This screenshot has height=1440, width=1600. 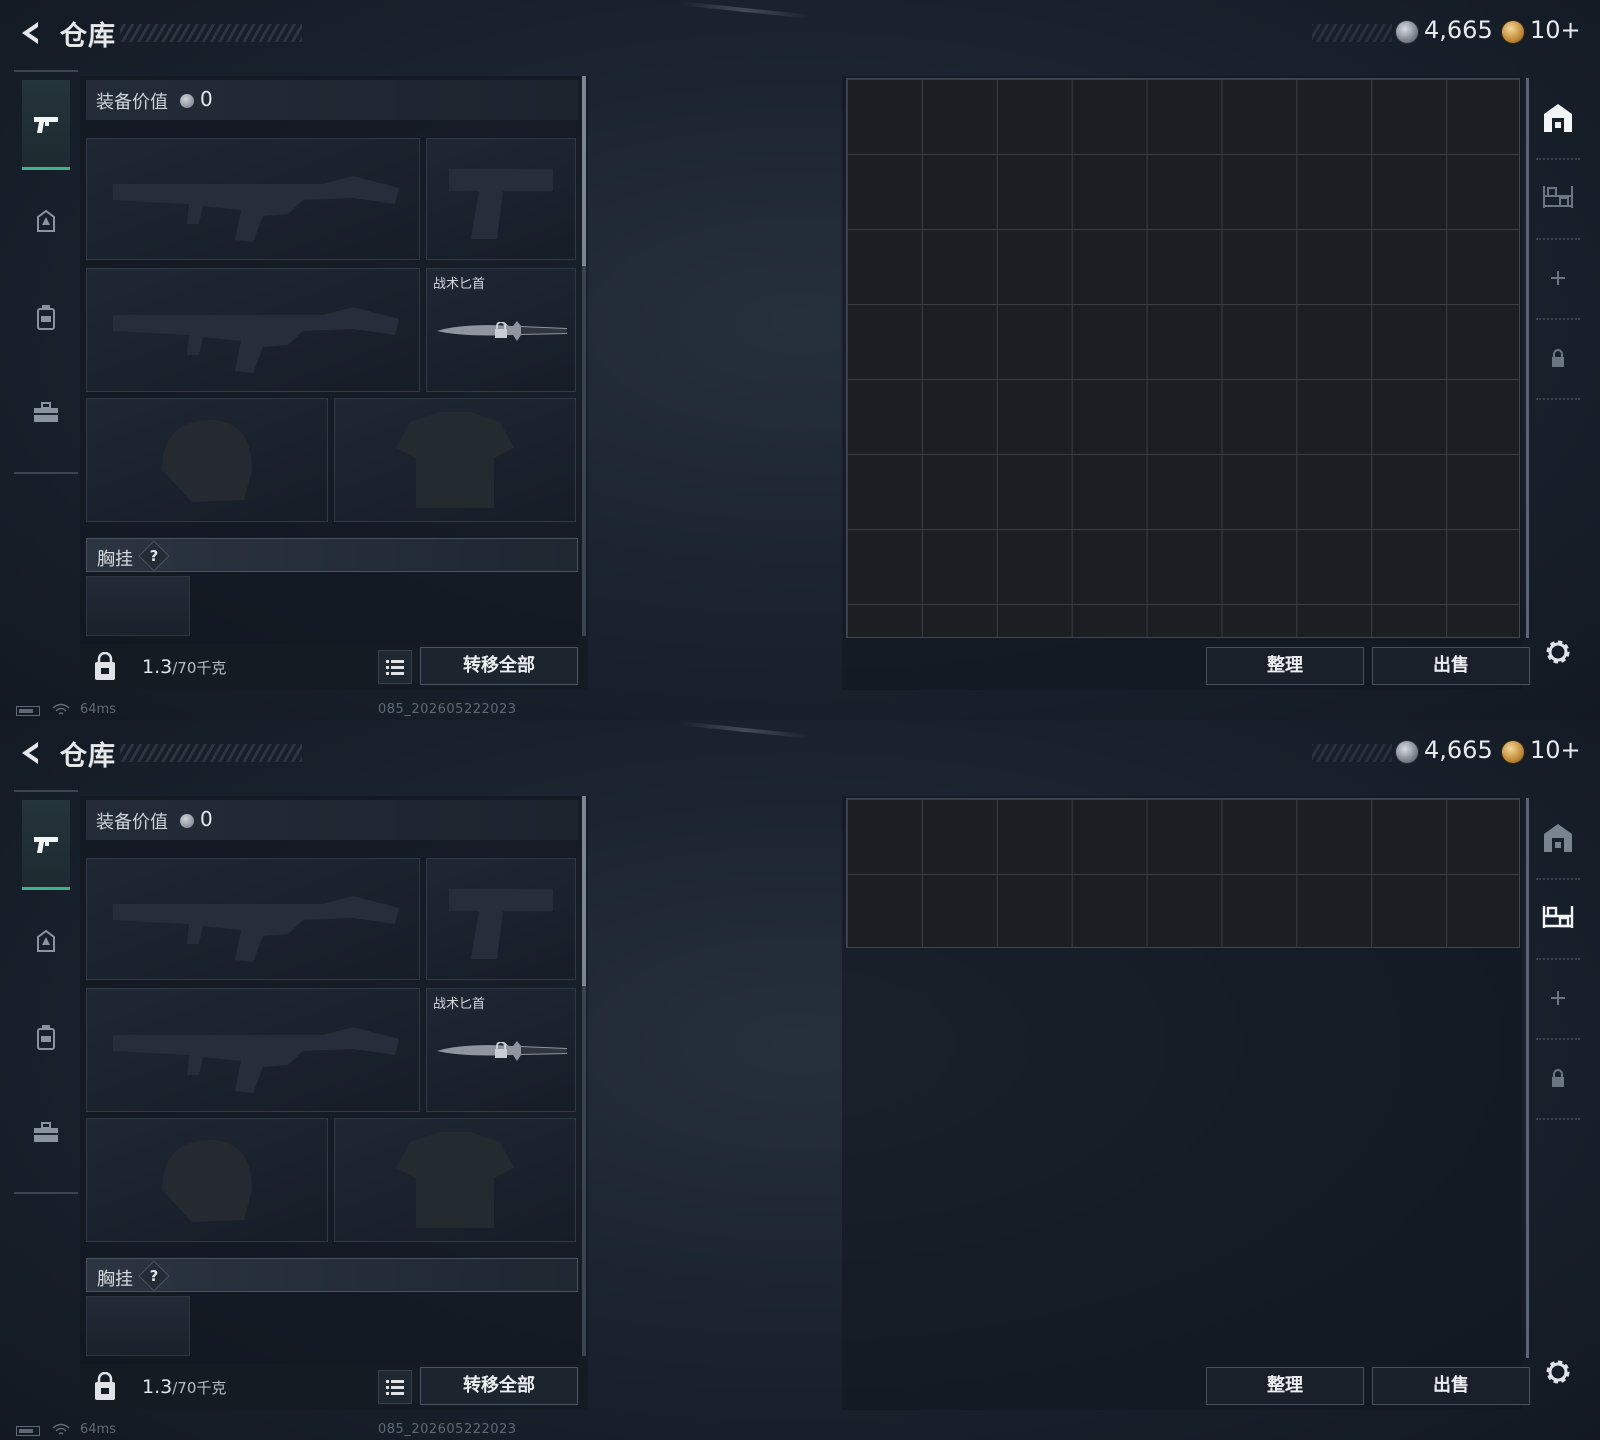 I want to click on equipment-value-row: 装备价值 0, so click(x=332, y=820).